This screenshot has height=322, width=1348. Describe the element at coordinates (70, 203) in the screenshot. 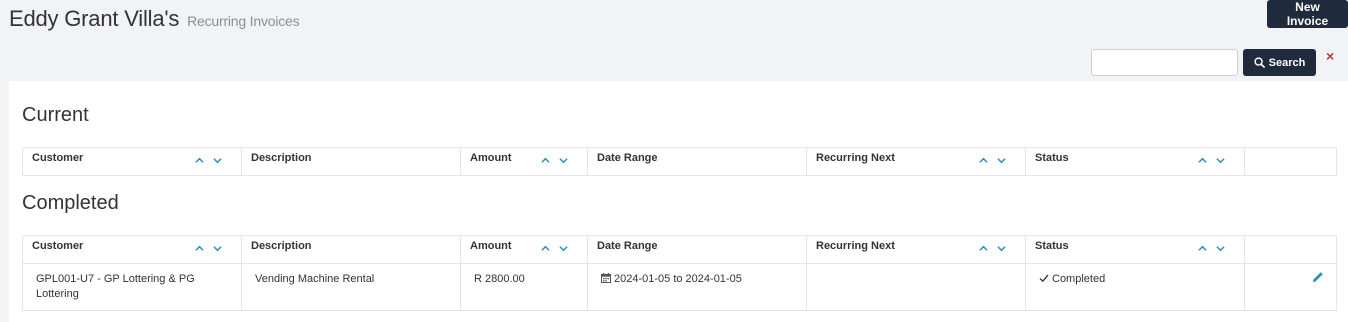

I see `section-heading-completed: Completed` at that location.